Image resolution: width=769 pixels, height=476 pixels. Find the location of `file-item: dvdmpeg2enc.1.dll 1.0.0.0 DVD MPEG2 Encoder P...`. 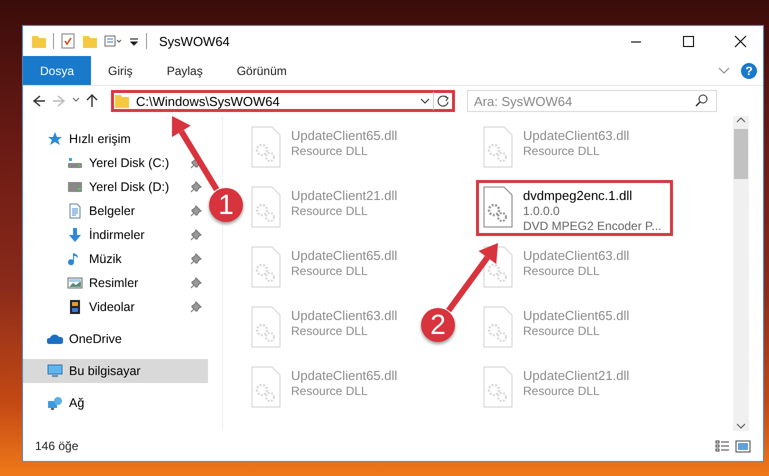

file-item: dvdmpeg2enc.1.dll 1.0.0.0 DVD MPEG2 Encoder P... is located at coordinates (574, 208).